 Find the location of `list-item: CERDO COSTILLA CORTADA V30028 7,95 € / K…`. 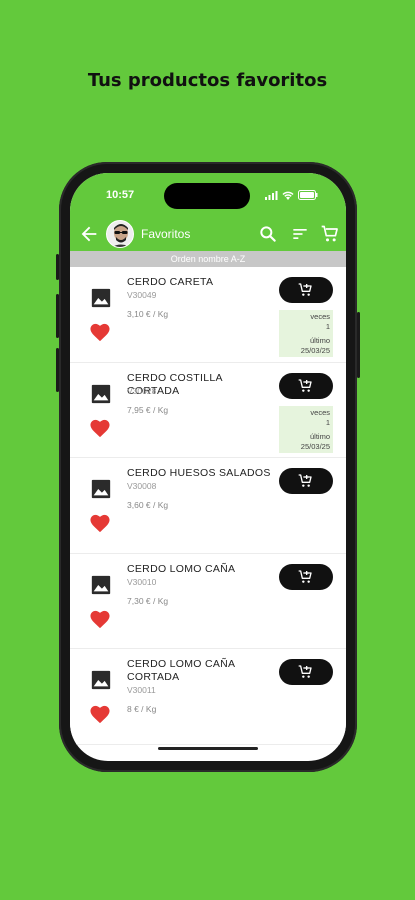

list-item: CERDO COSTILLA CORTADA V30028 7,95 € / K… is located at coordinates (208, 410).